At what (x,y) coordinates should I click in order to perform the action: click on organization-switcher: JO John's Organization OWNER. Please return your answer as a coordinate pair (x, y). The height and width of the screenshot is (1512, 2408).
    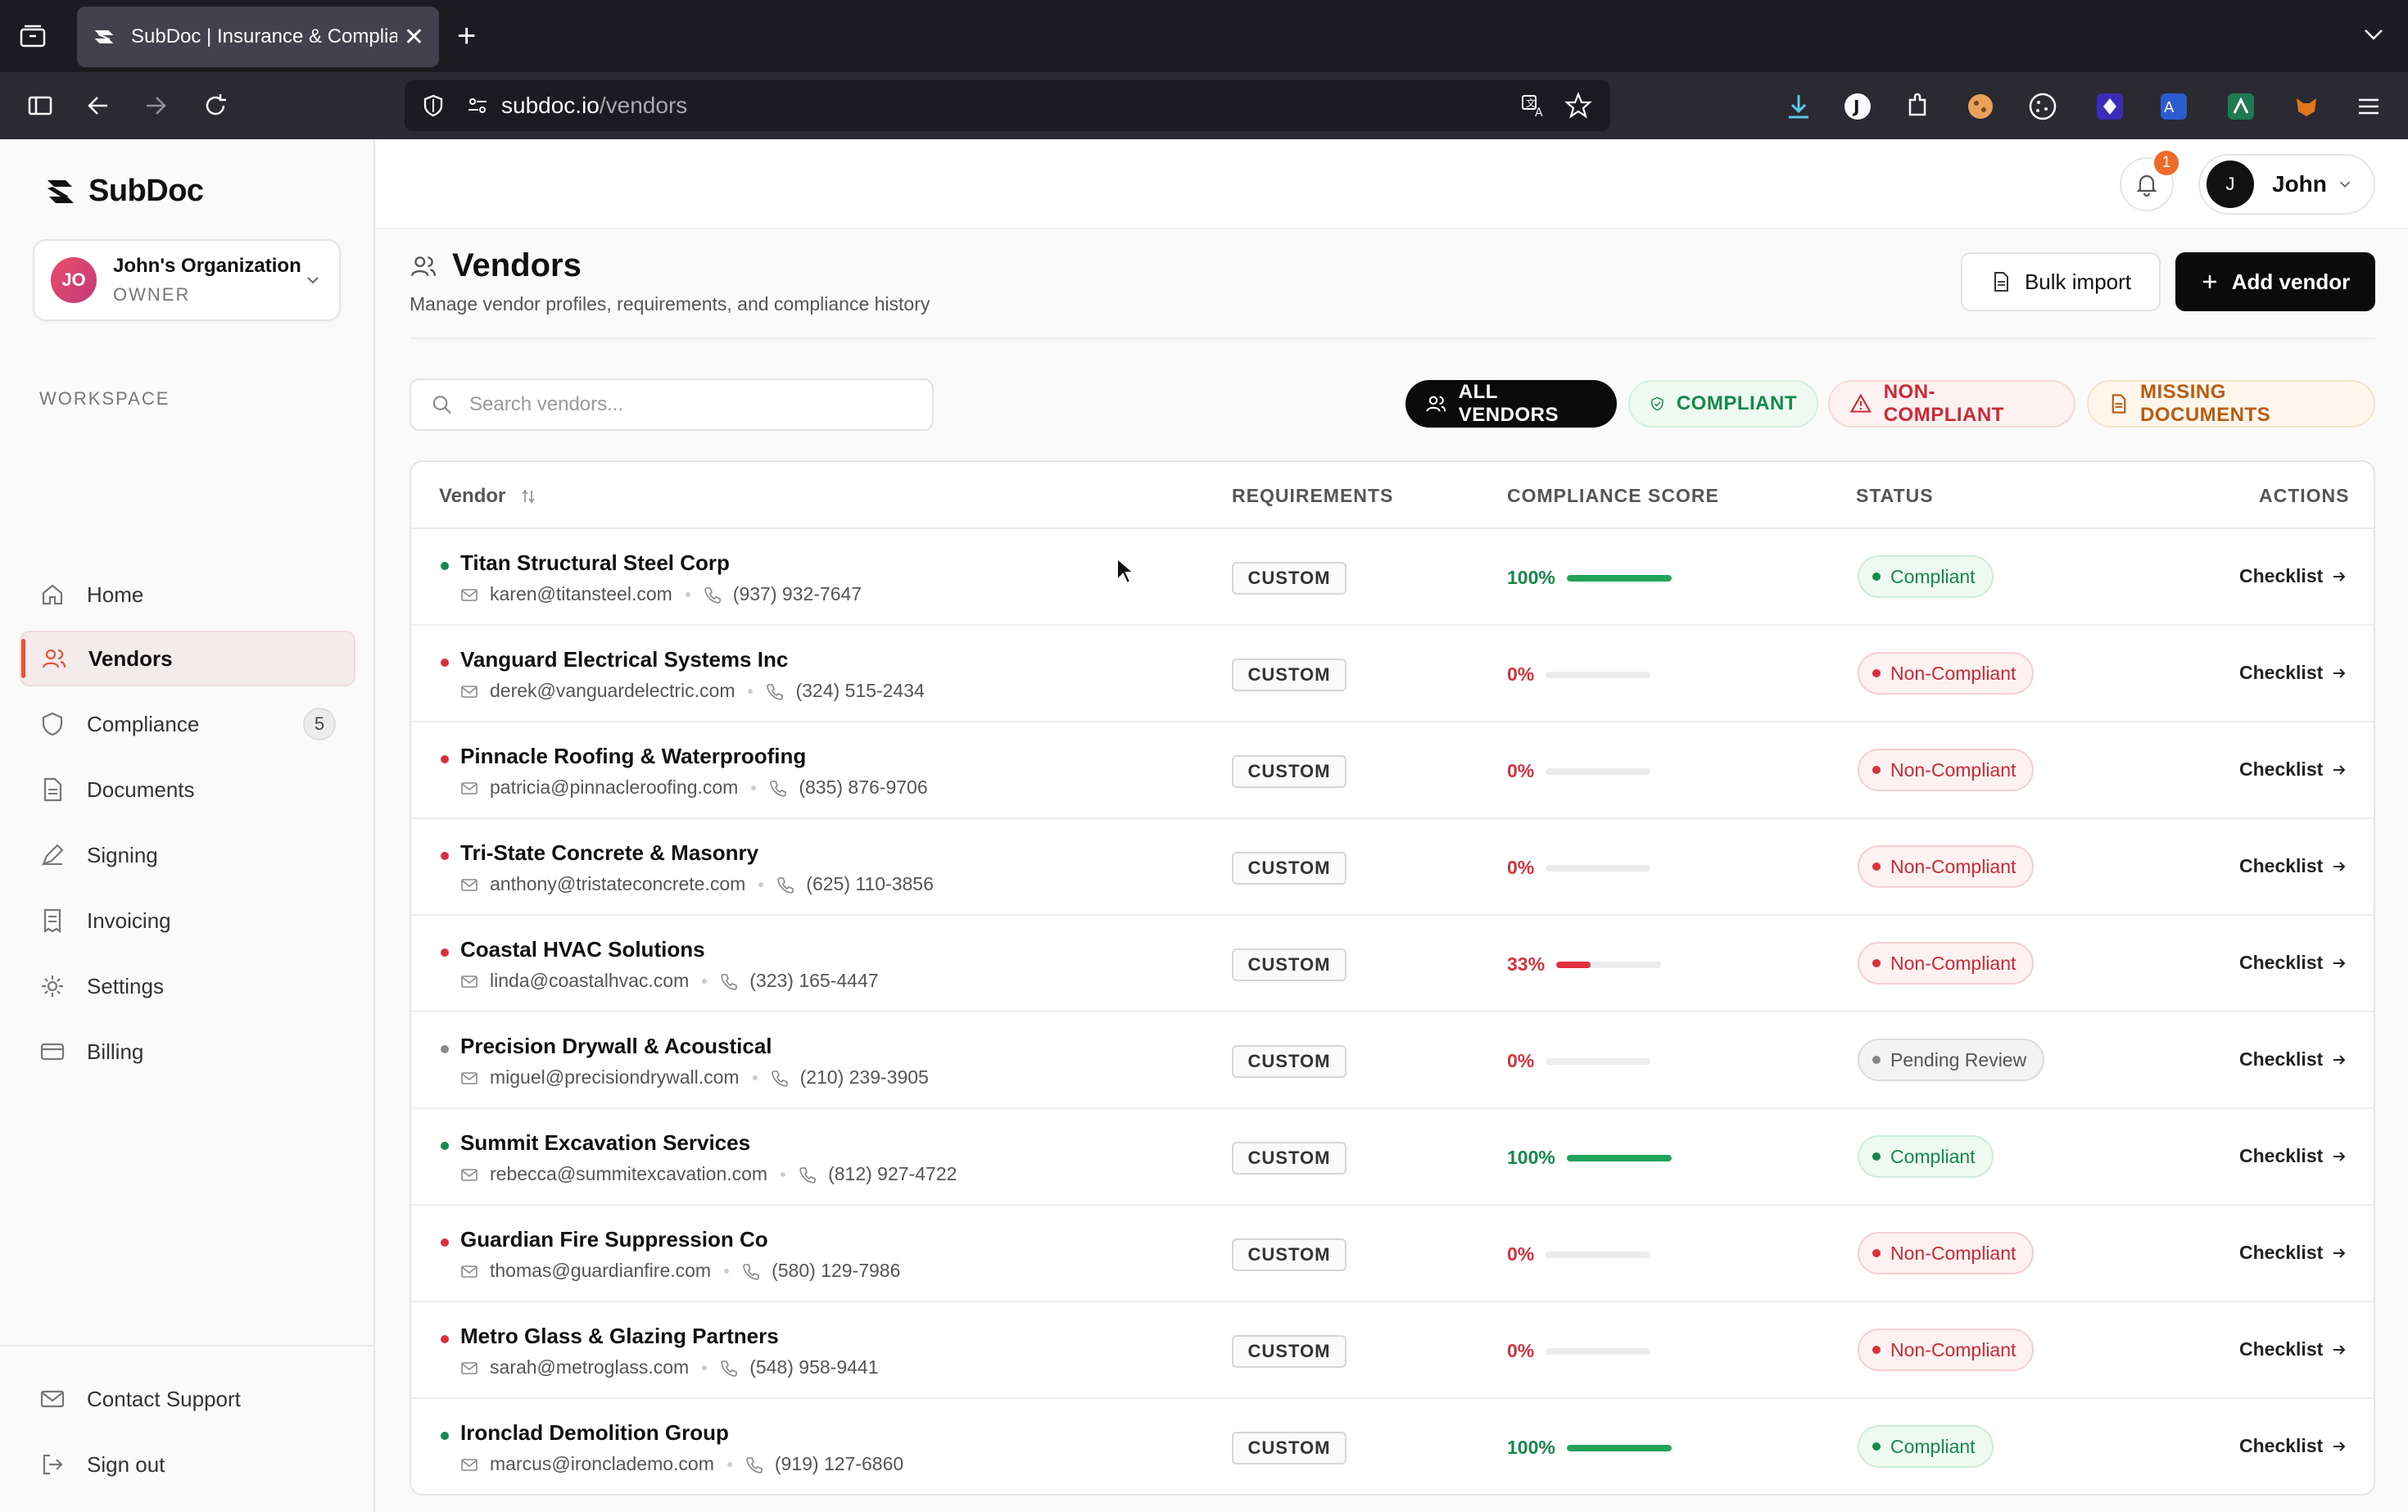
    Looking at the image, I should click on (187, 280).